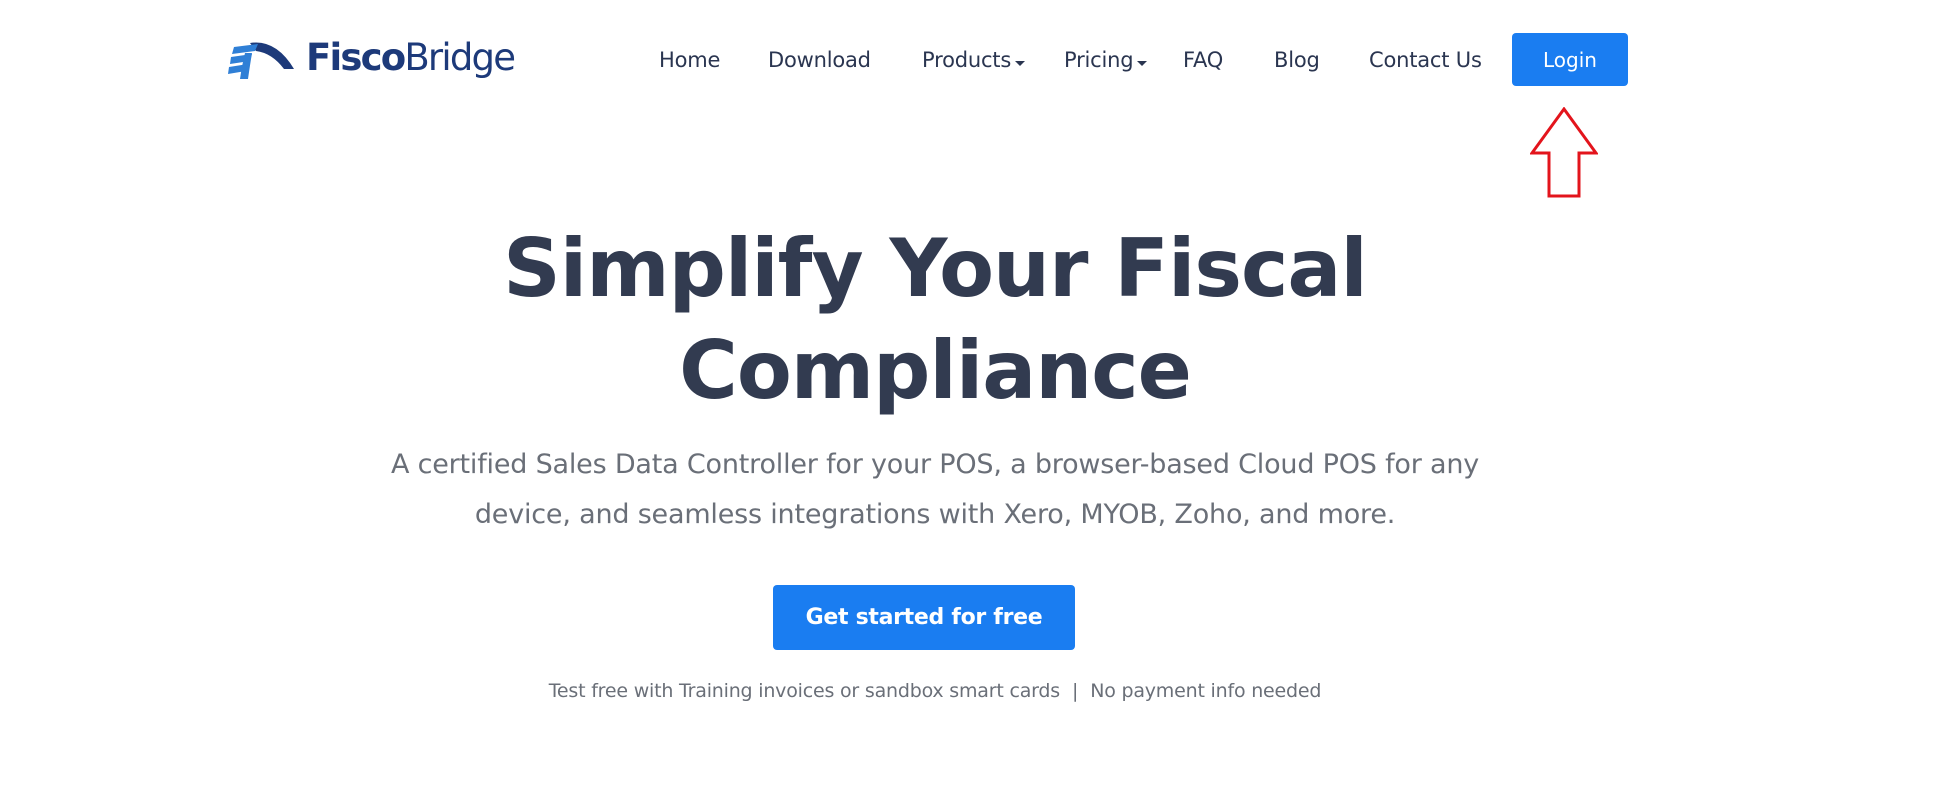  I want to click on nav-contact-us-label: Contact Us, so click(1425, 60).